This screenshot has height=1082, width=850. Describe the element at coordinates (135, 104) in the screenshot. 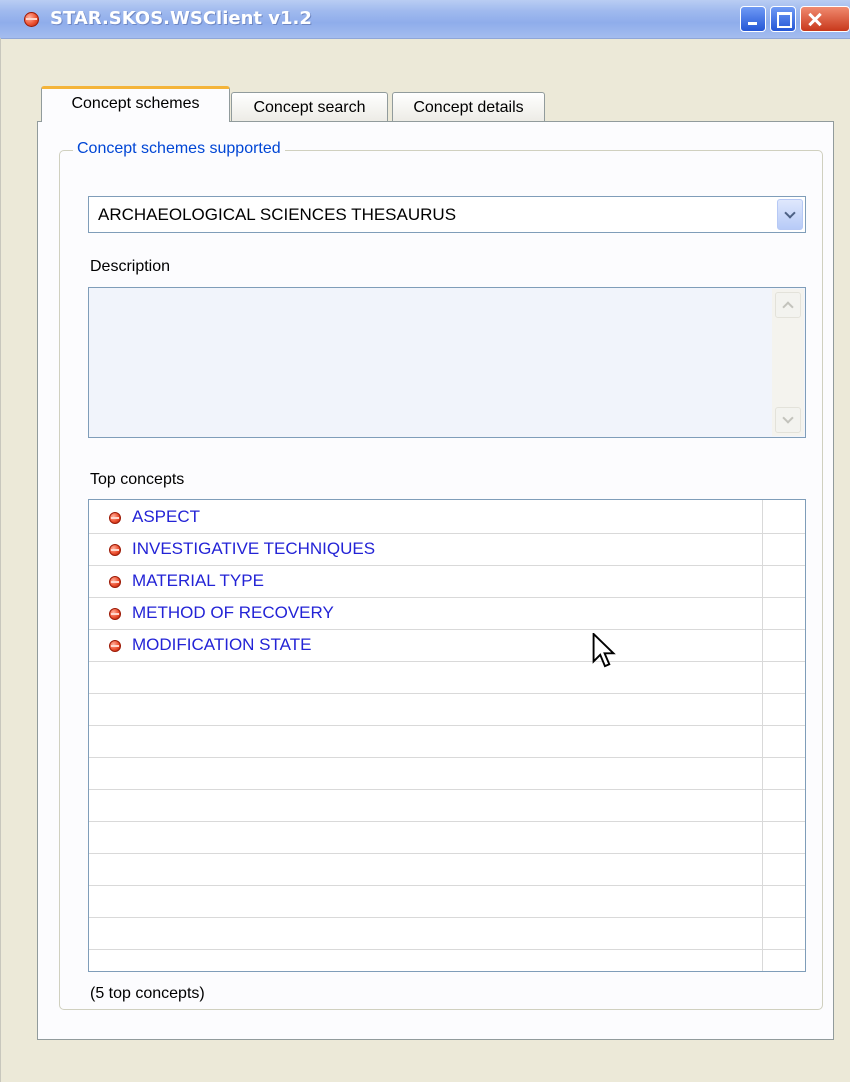

I see `tab-concept-schemes: Concept schemes` at that location.